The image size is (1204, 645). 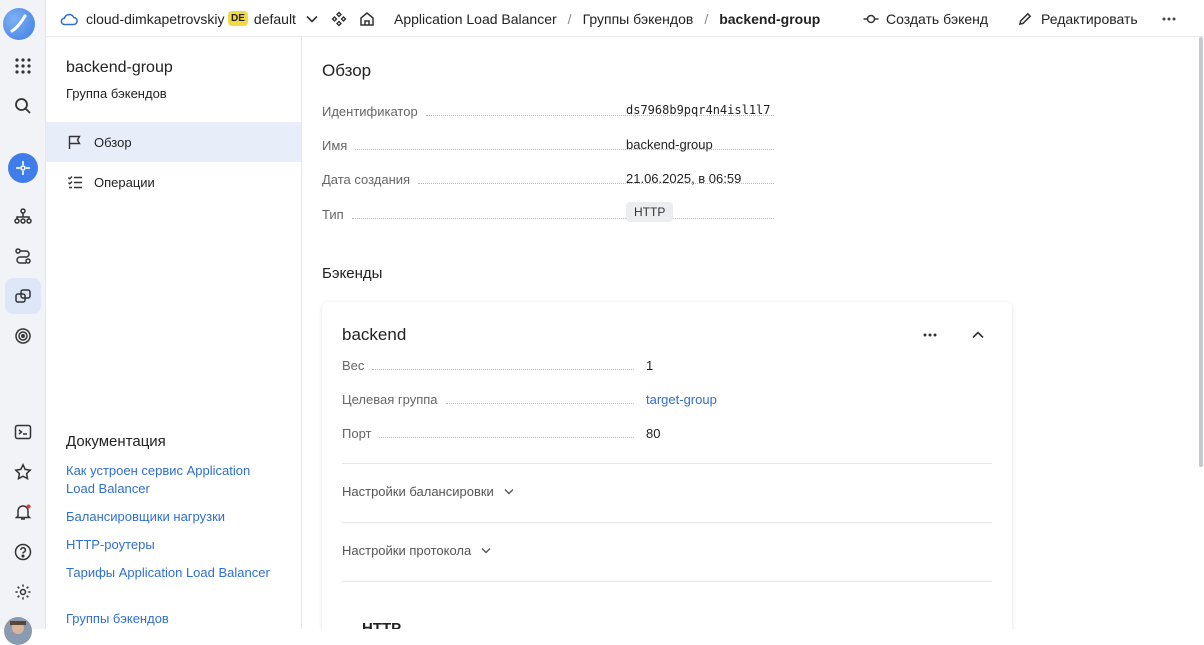 I want to click on more-menu-icon, so click(x=1169, y=18).